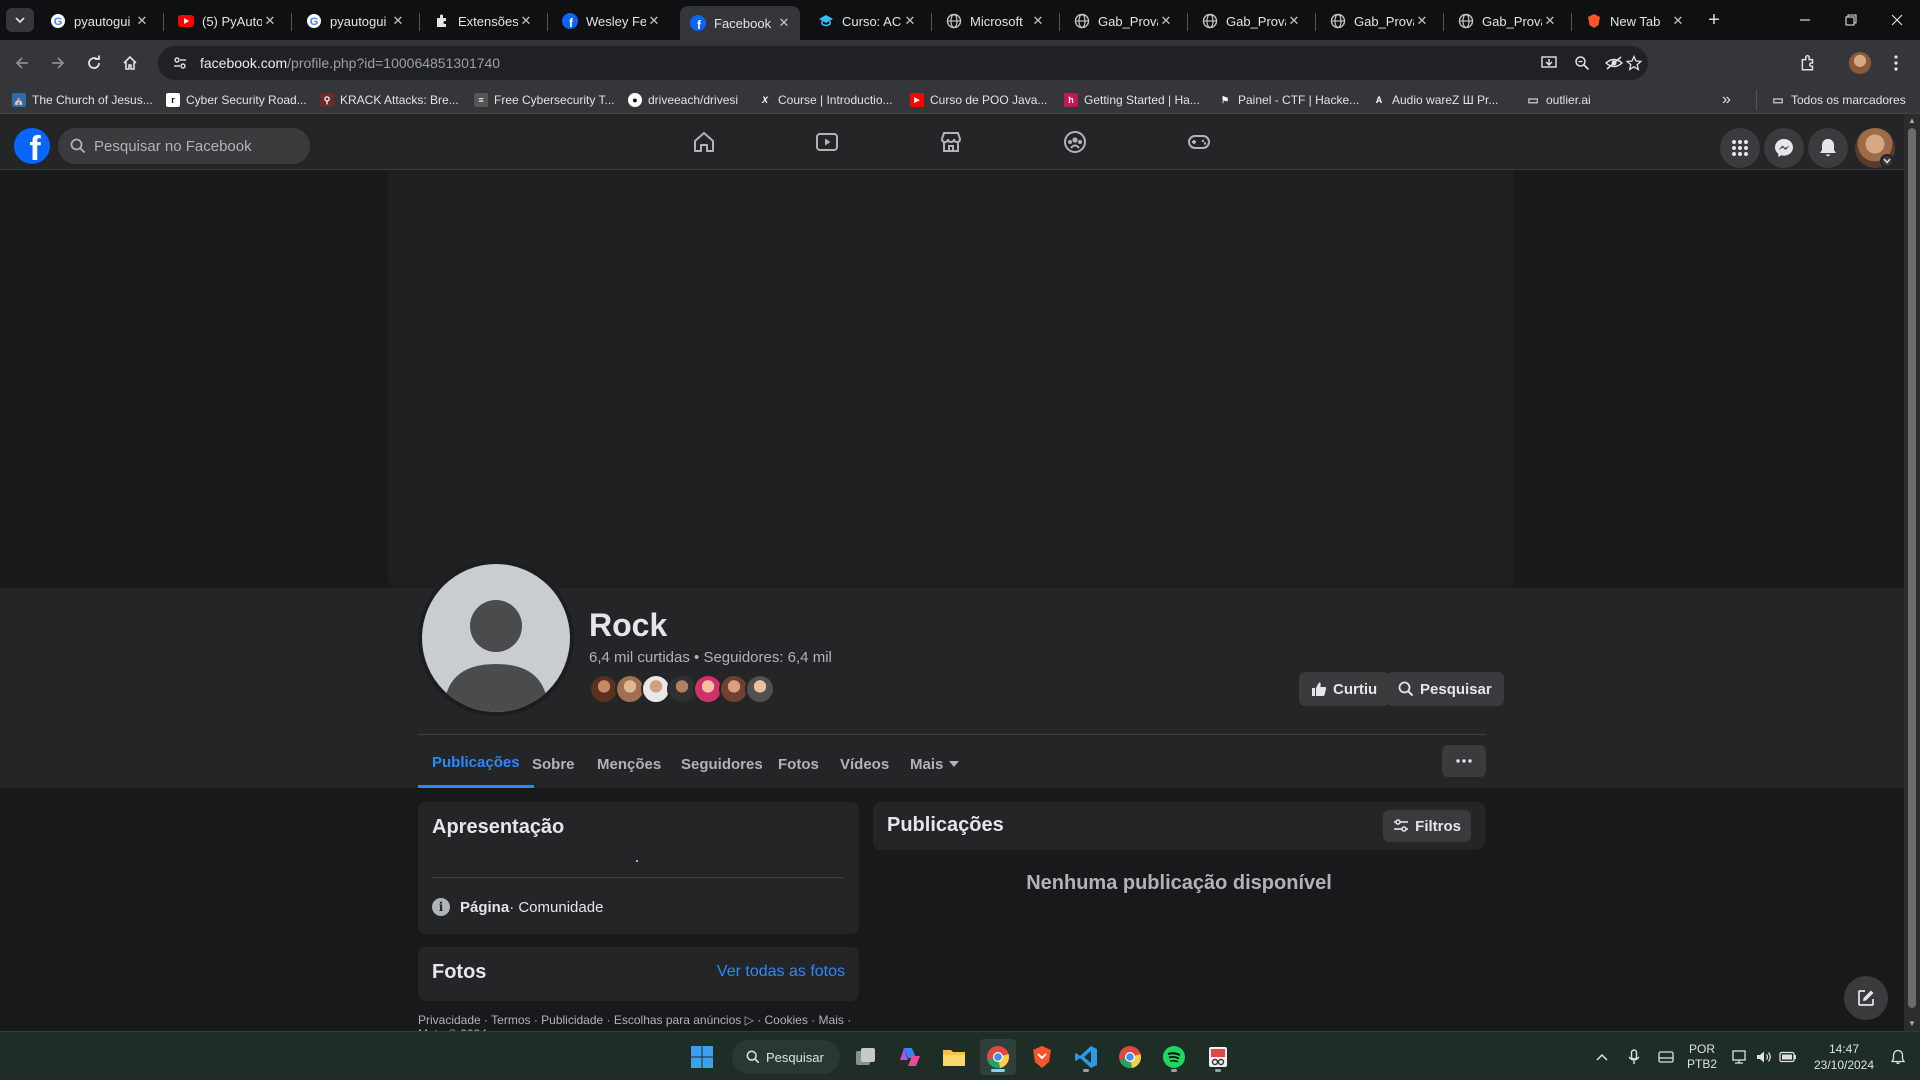 This screenshot has width=1920, height=1080. Describe the element at coordinates (130, 63) in the screenshot. I see `home-button` at that location.